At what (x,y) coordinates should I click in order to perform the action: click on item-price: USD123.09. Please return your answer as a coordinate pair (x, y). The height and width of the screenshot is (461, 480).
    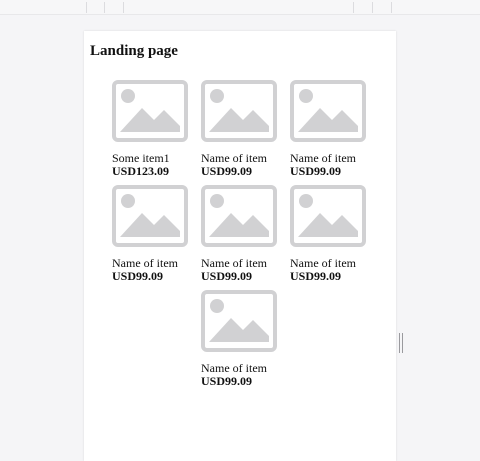
    Looking at the image, I should click on (141, 171).